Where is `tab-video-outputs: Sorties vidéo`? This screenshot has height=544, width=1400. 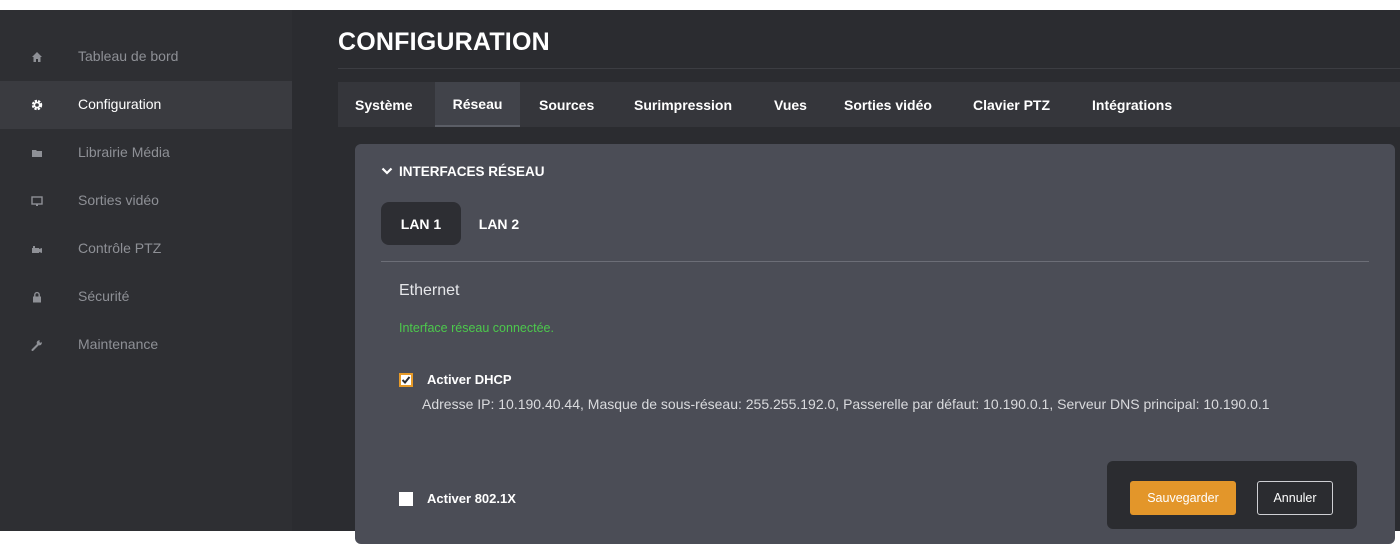 tab-video-outputs: Sorties vidéo is located at coordinates (888, 104).